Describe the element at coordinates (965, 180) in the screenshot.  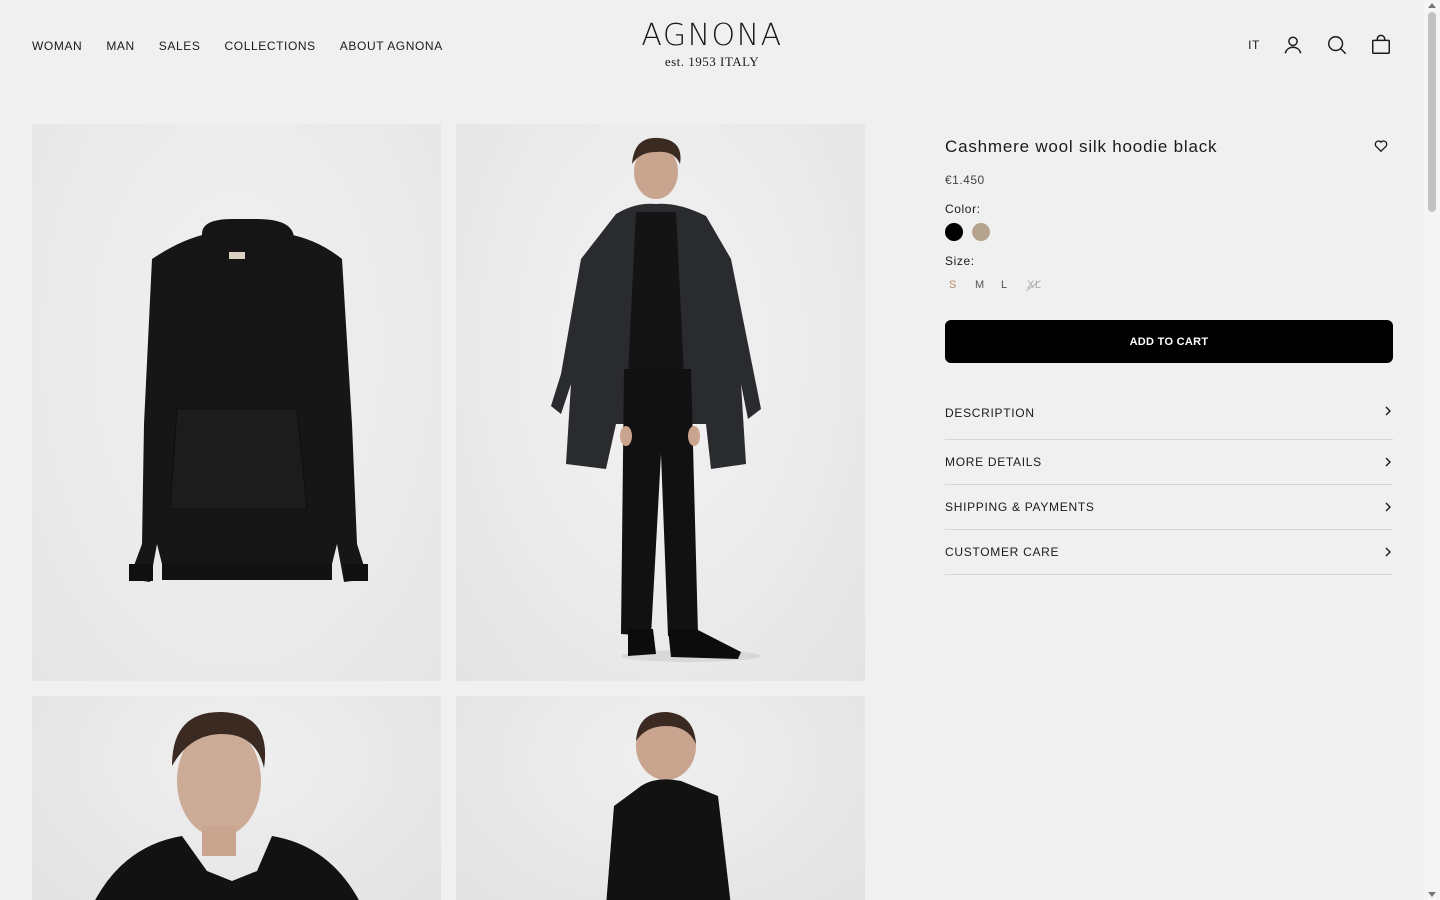
I see `product-price: €1.450` at that location.